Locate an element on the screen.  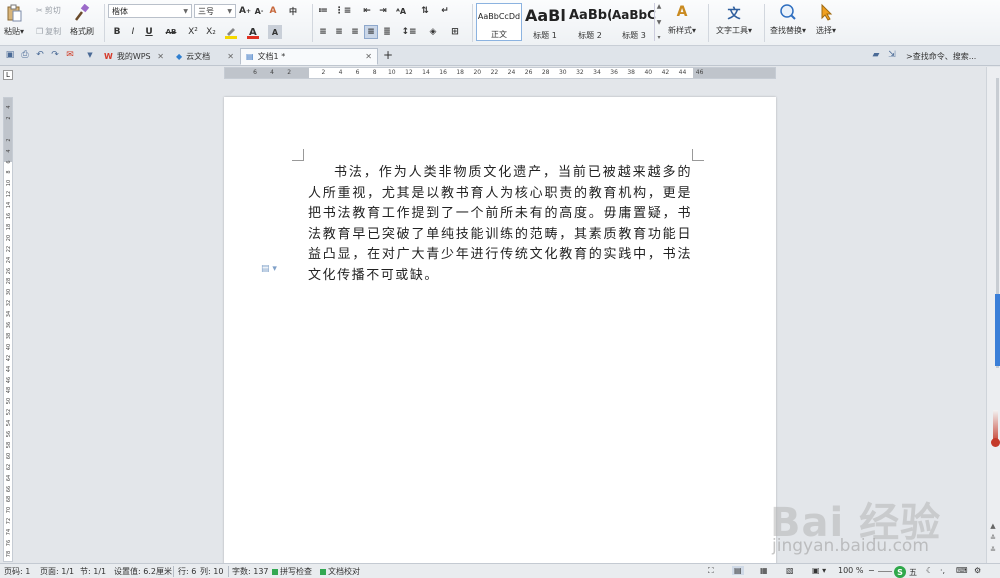
status-word-count: 字数: 137 is located at coordinates (250, 571).